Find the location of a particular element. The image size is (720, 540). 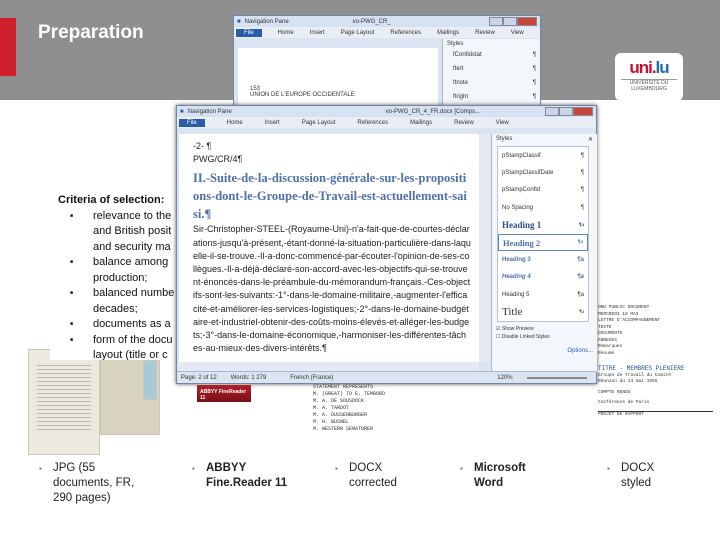

criteria-item: balanced numbedecades; is located at coordinates (125, 301).